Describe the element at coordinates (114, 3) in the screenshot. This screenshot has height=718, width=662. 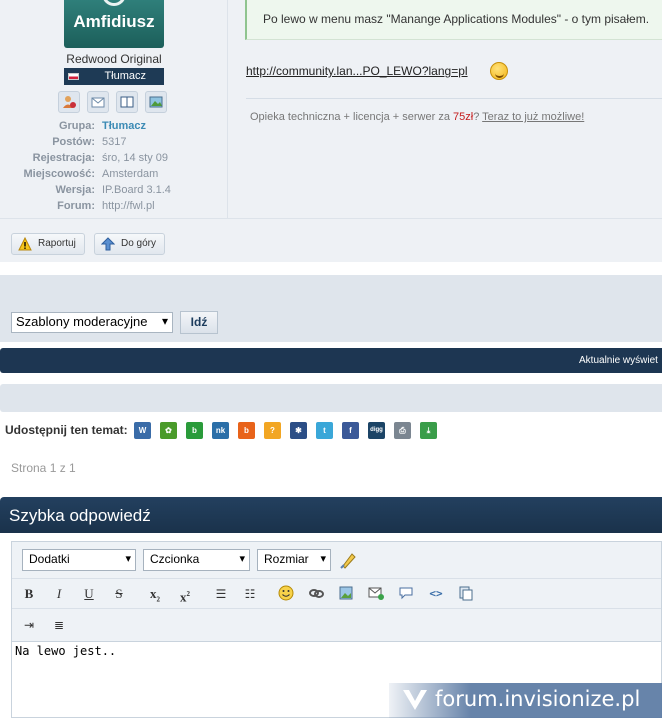
I see `avatar-graphic` at that location.